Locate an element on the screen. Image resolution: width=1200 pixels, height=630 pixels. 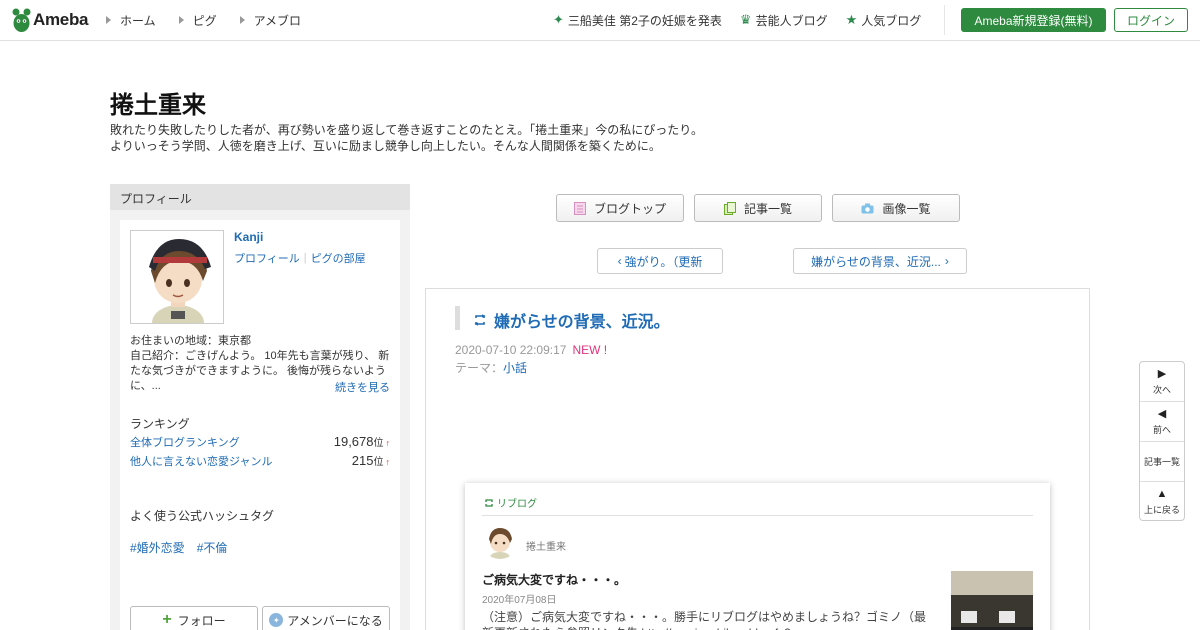
reblog-label: リブログ is located at coordinates (517, 504).